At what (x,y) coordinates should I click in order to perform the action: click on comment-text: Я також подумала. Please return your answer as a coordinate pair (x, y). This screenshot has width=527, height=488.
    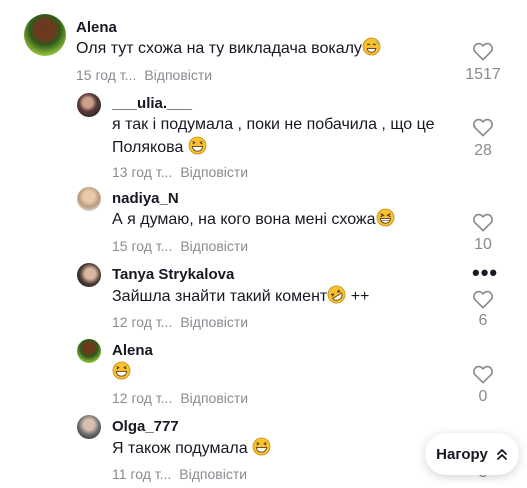
    Looking at the image, I should click on (191, 448).